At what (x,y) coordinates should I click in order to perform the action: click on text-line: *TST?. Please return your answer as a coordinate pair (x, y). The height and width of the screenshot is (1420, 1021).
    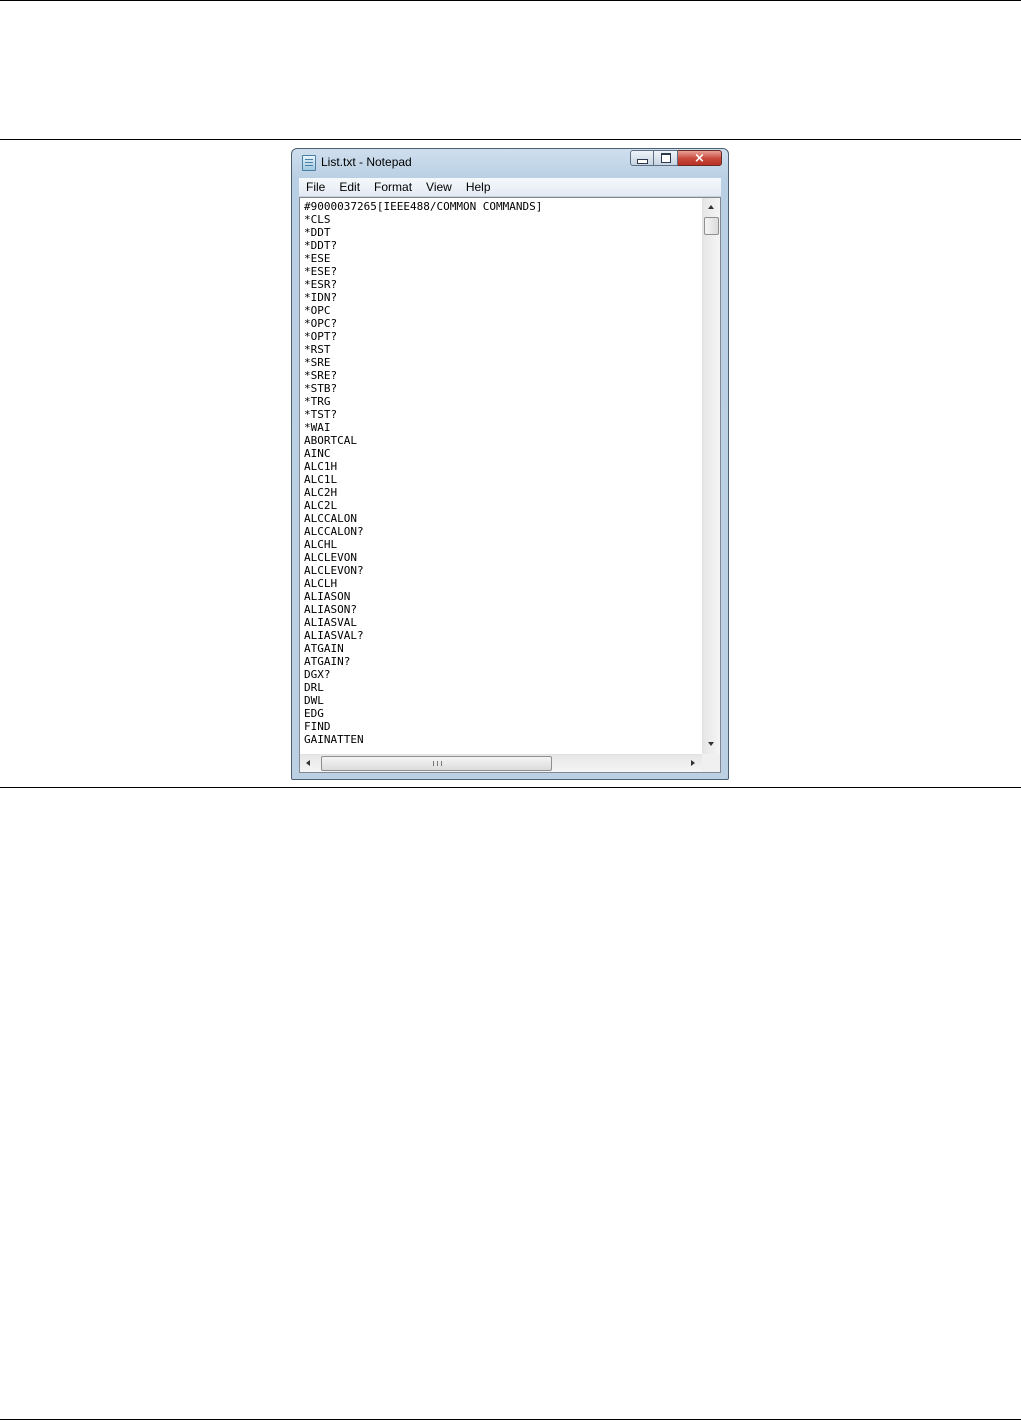
    Looking at the image, I should click on (501, 414).